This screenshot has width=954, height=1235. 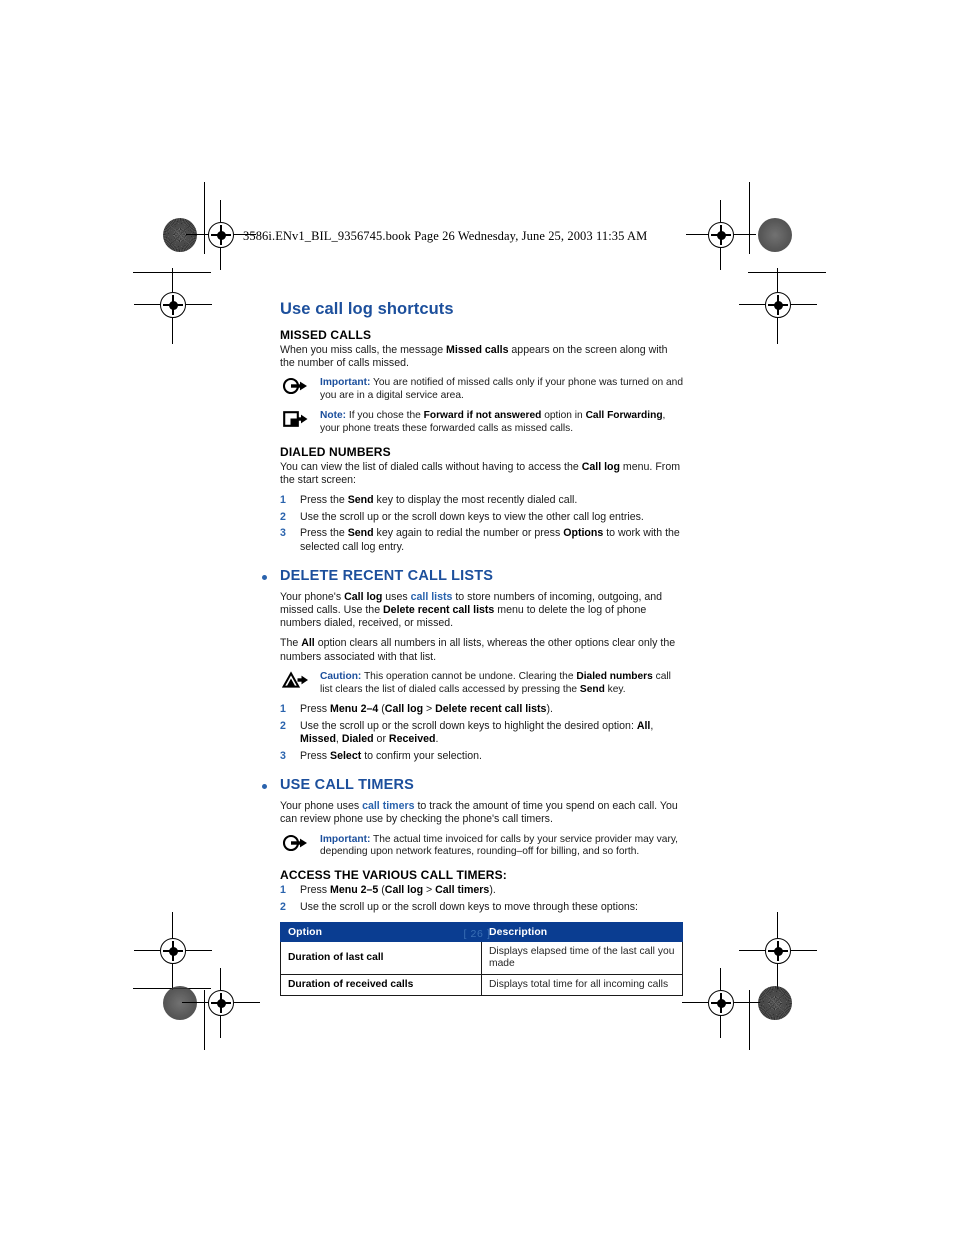 What do you see at coordinates (367, 309) in the screenshot?
I see `page-title: Use call log shortcuts` at bounding box center [367, 309].